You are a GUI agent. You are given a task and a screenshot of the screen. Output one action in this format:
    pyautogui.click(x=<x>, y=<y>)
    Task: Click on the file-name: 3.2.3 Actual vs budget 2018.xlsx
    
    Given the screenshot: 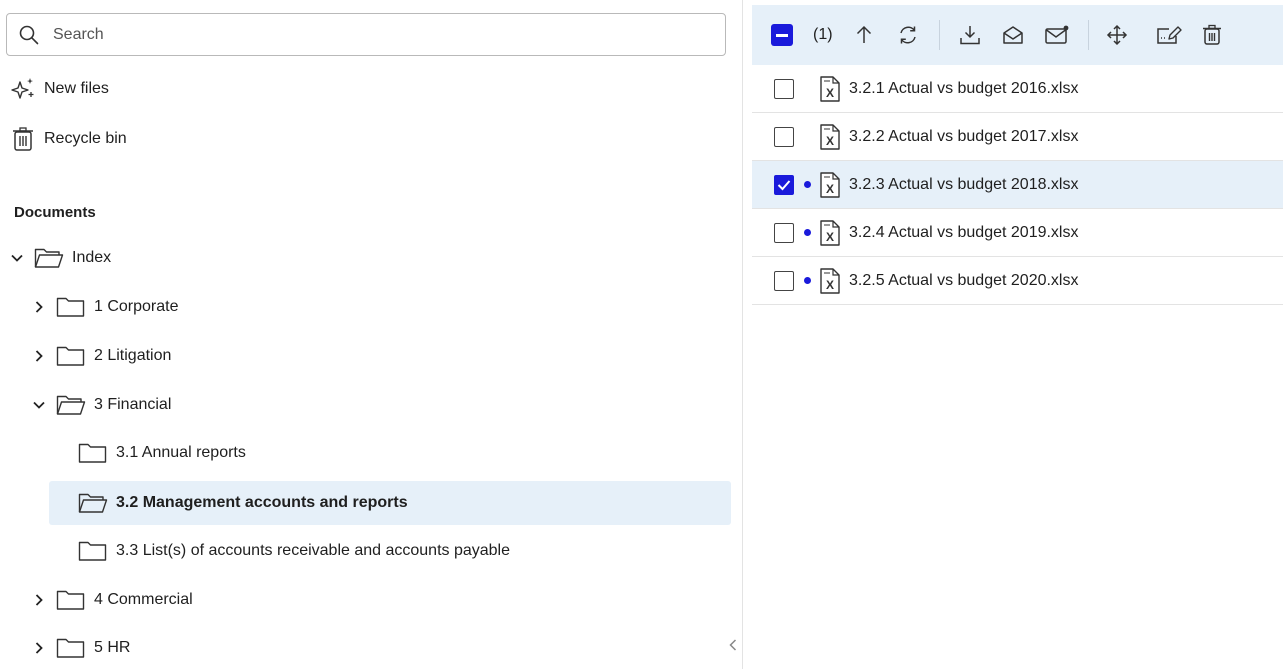 What is the action you would take?
    pyautogui.click(x=964, y=184)
    